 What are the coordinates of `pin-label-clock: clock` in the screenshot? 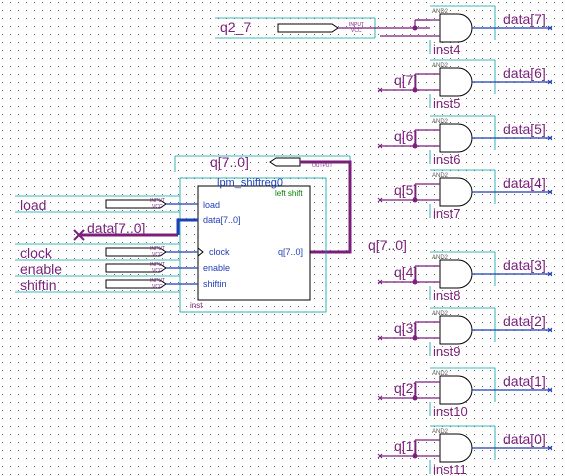 It's located at (36, 253).